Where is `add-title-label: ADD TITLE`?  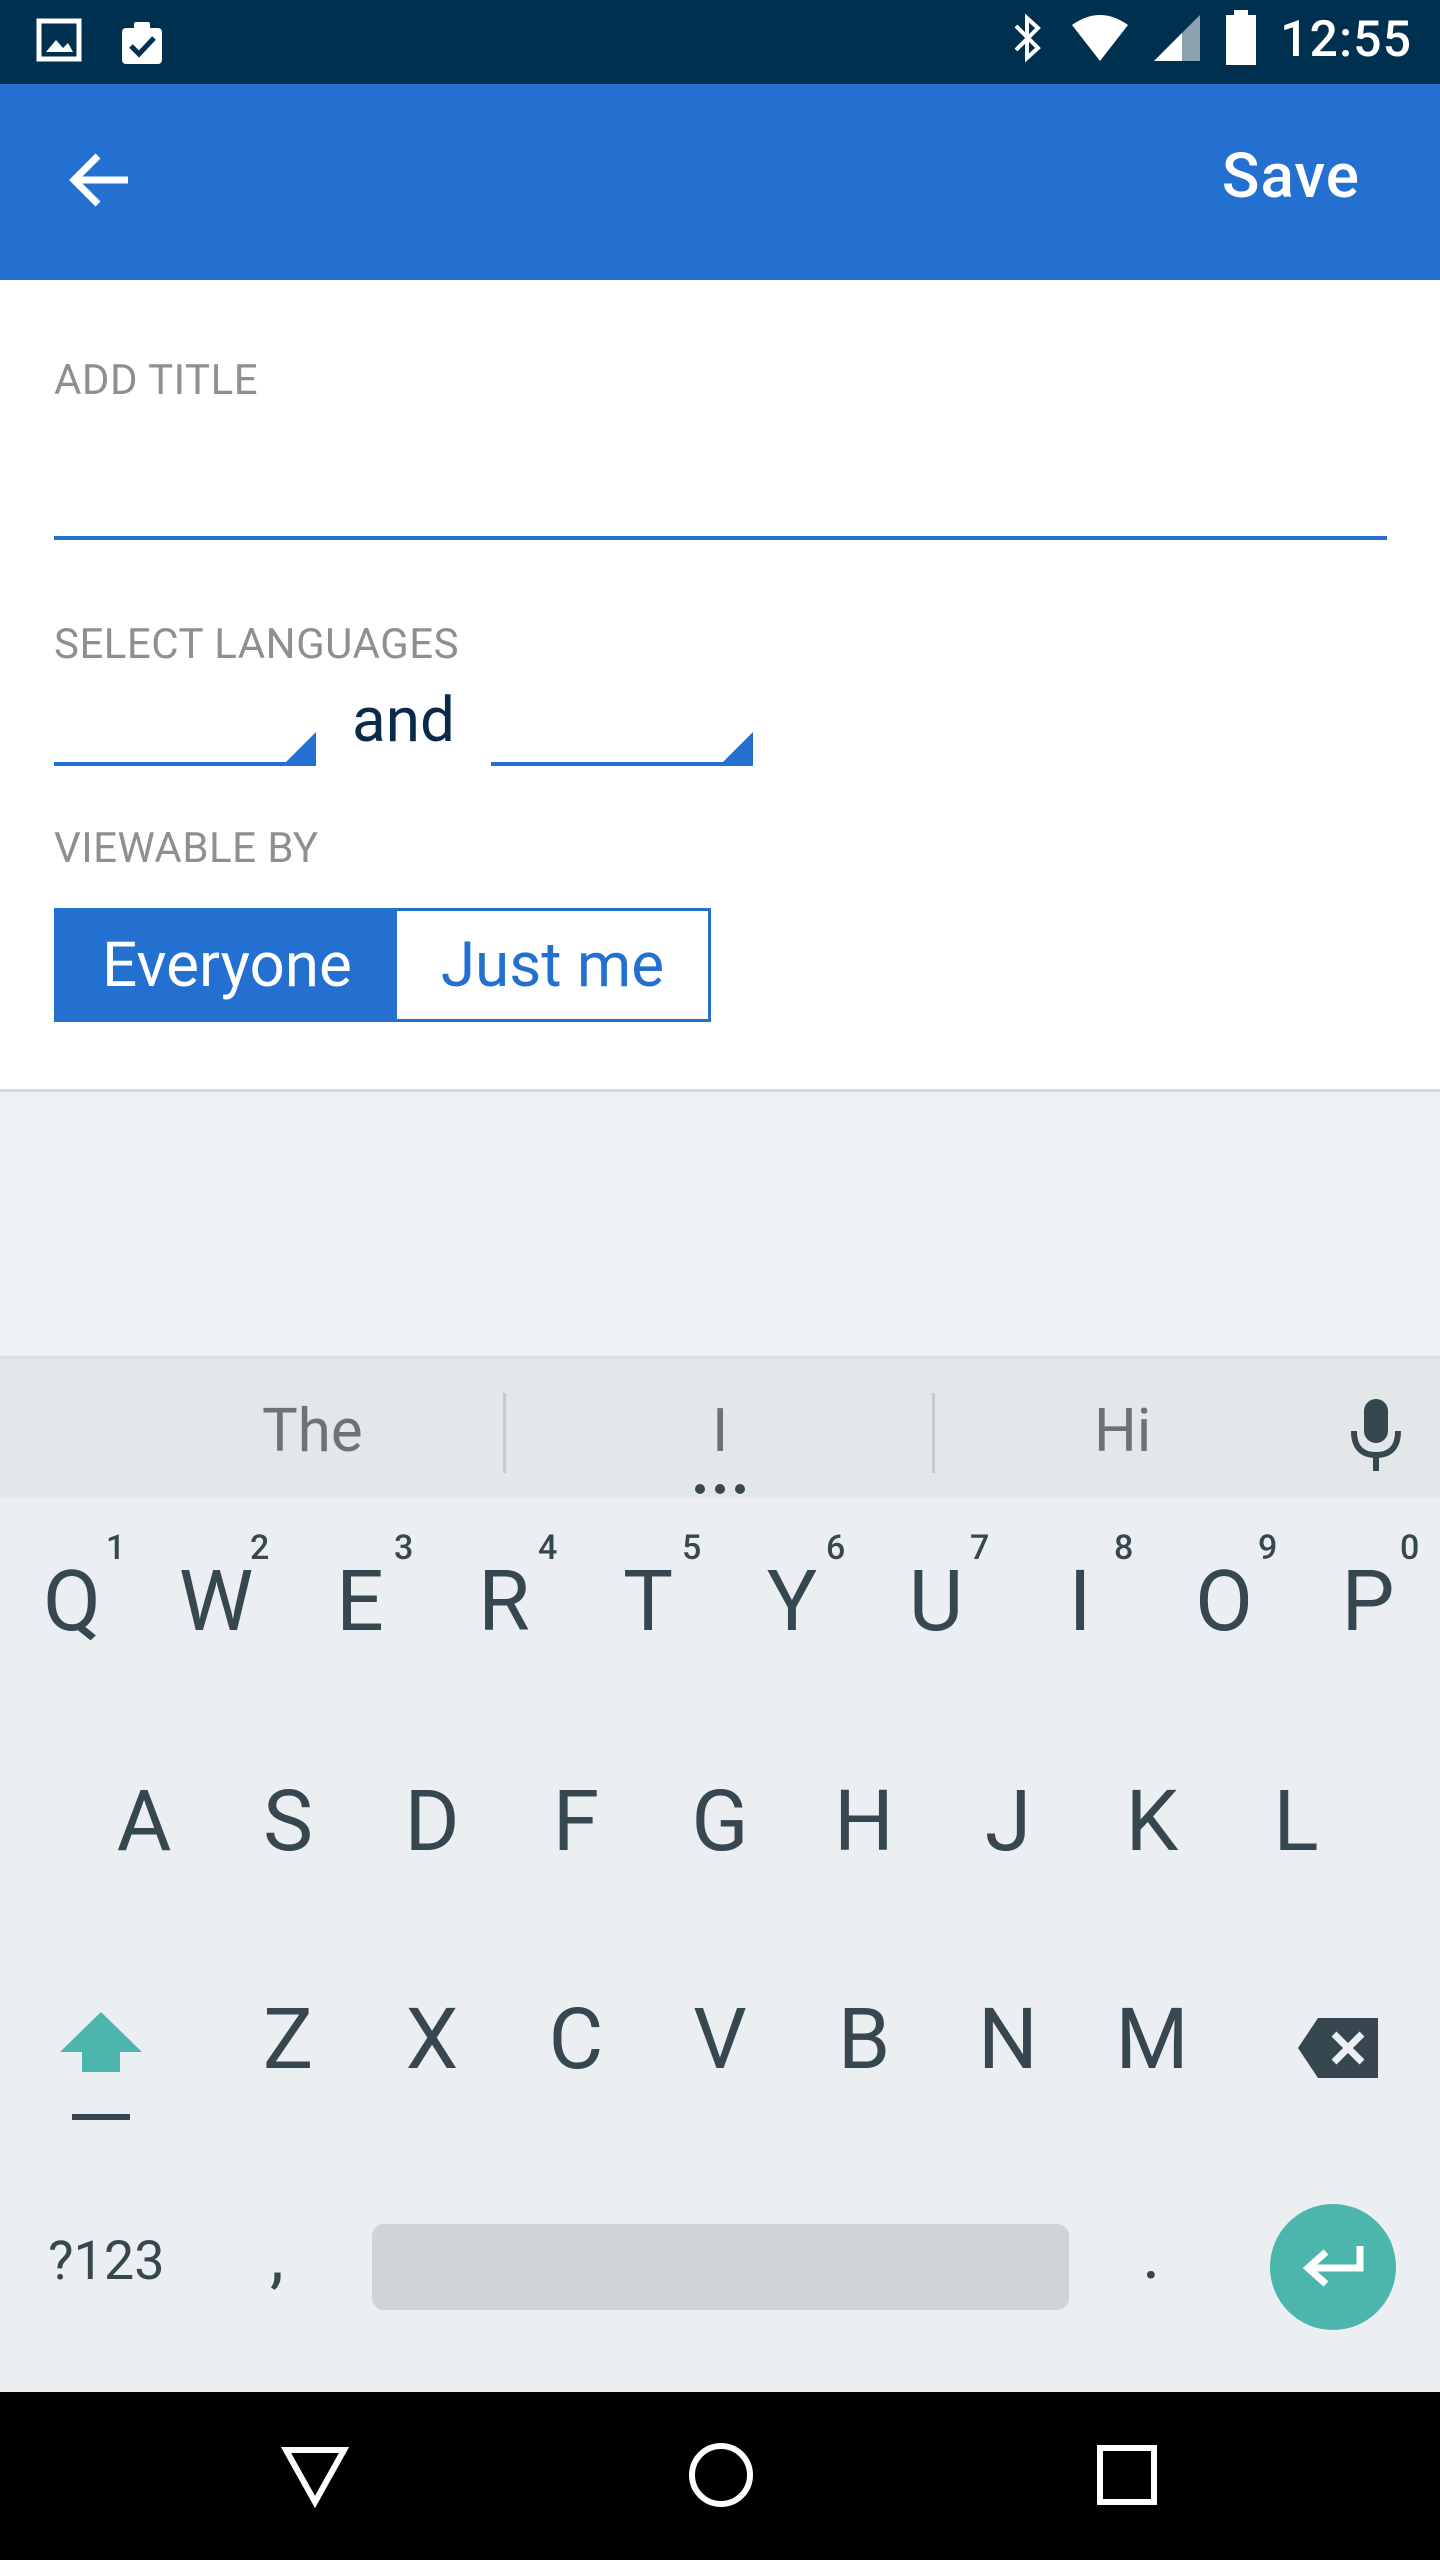 add-title-label: ADD TITLE is located at coordinates (156, 380).